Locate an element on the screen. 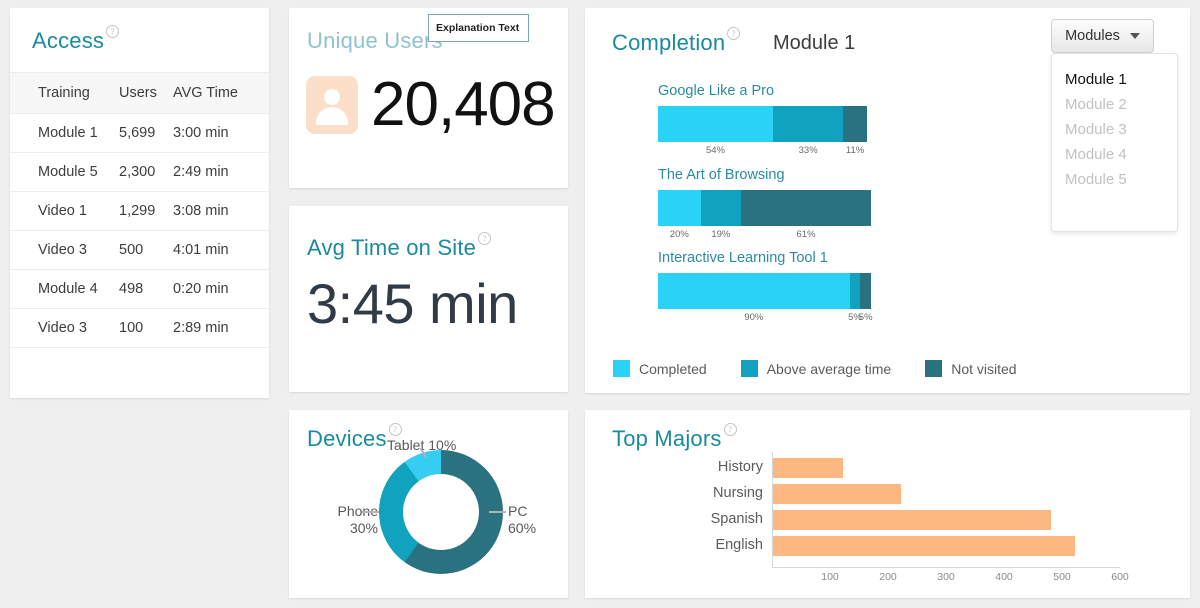  cell-users: 5,699 is located at coordinates (146, 133).